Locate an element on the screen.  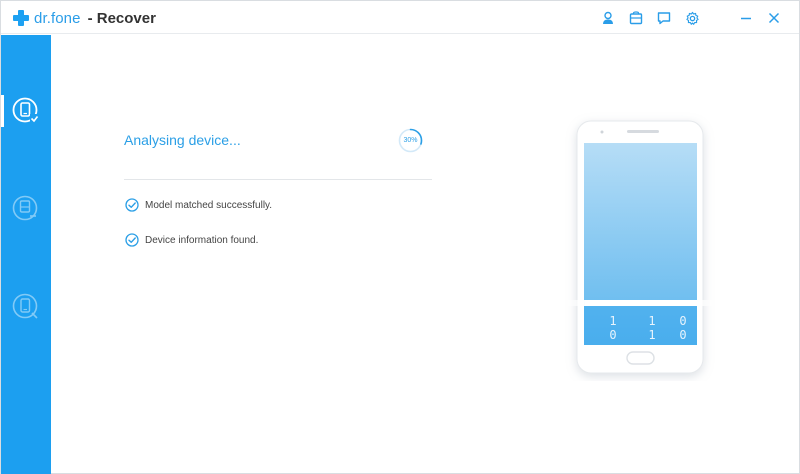
step-row: Device information found. is located at coordinates (191, 240).